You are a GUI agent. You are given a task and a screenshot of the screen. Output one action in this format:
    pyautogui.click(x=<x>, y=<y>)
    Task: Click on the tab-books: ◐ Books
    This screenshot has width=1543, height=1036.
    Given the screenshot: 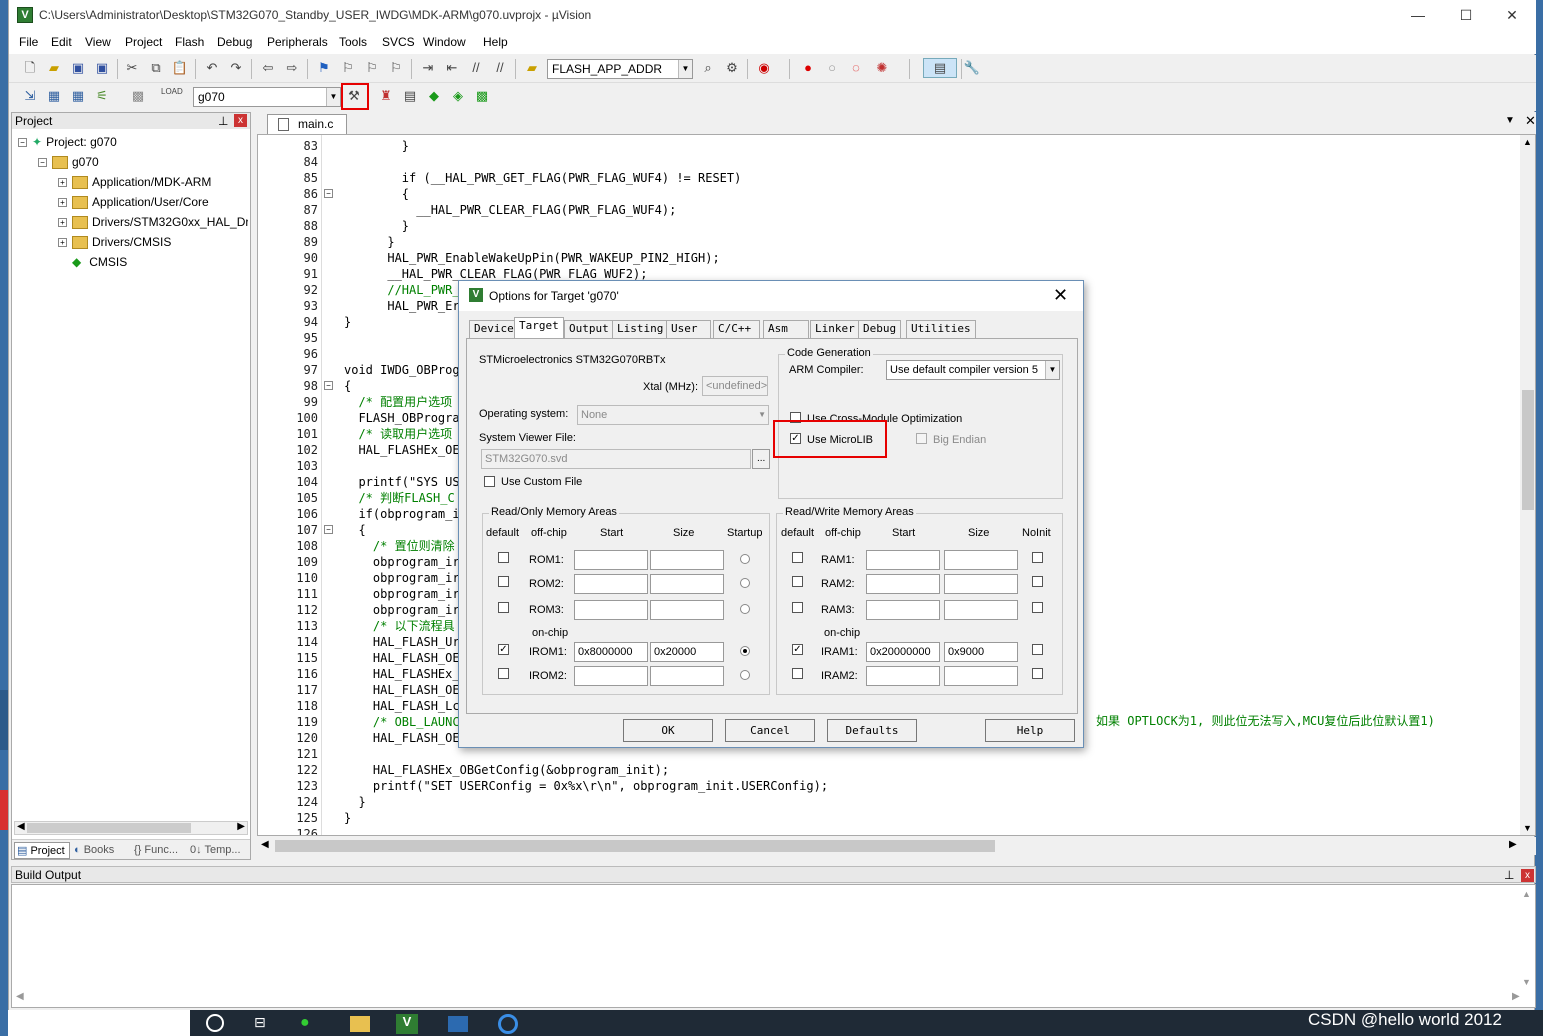 What is the action you would take?
    pyautogui.click(x=94, y=850)
    